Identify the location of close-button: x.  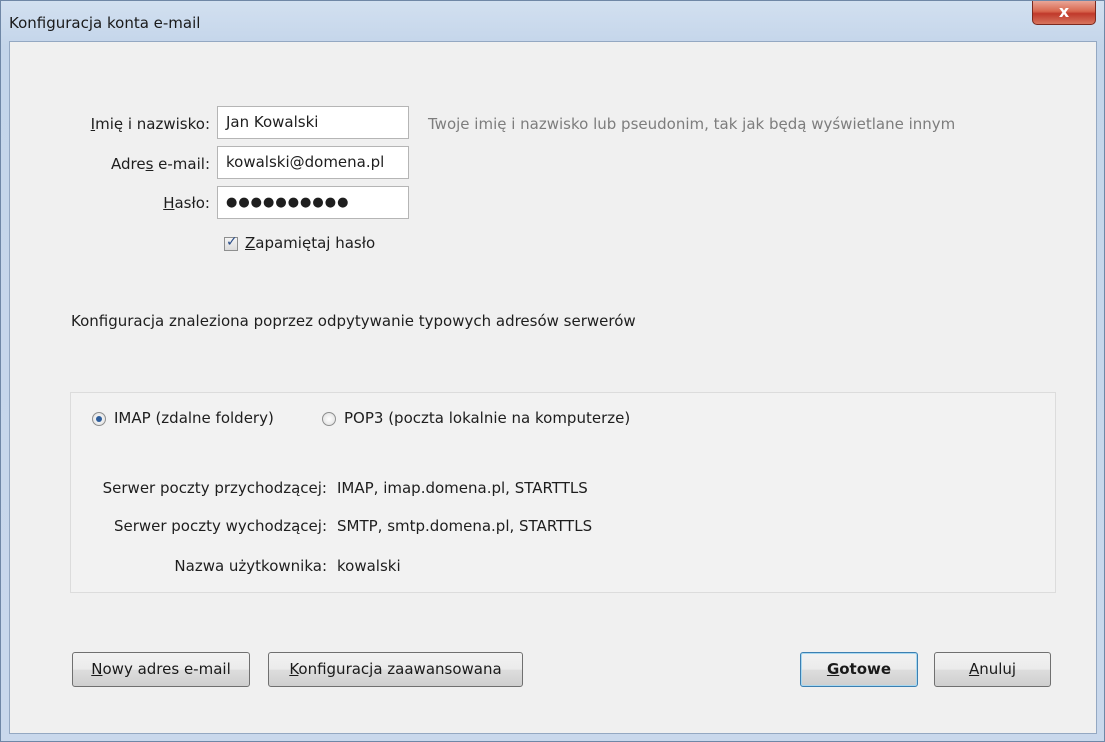
(1064, 13).